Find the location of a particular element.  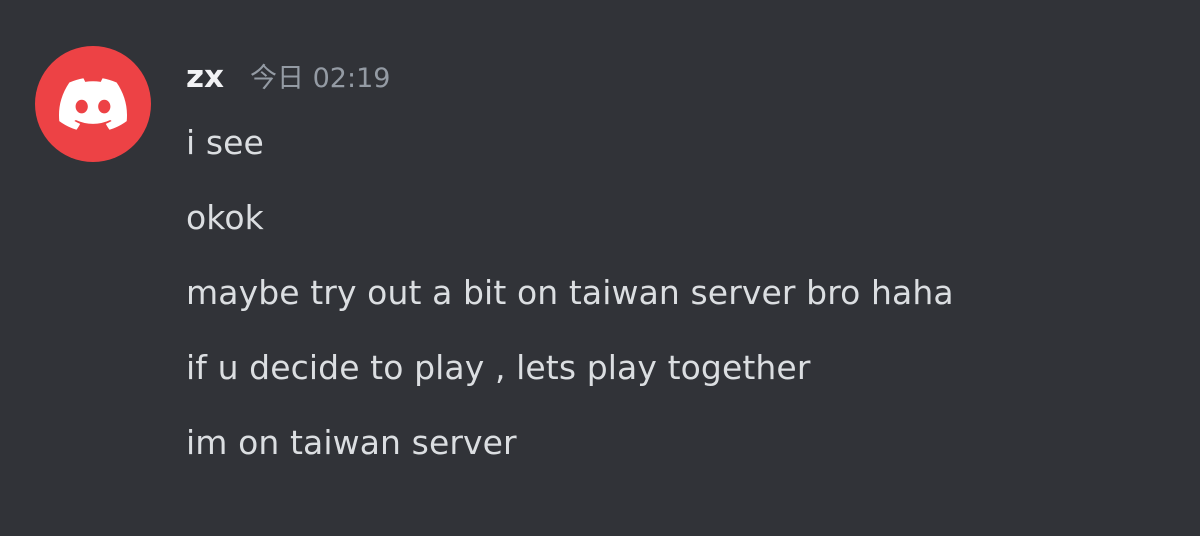

username: zx is located at coordinates (205, 77).